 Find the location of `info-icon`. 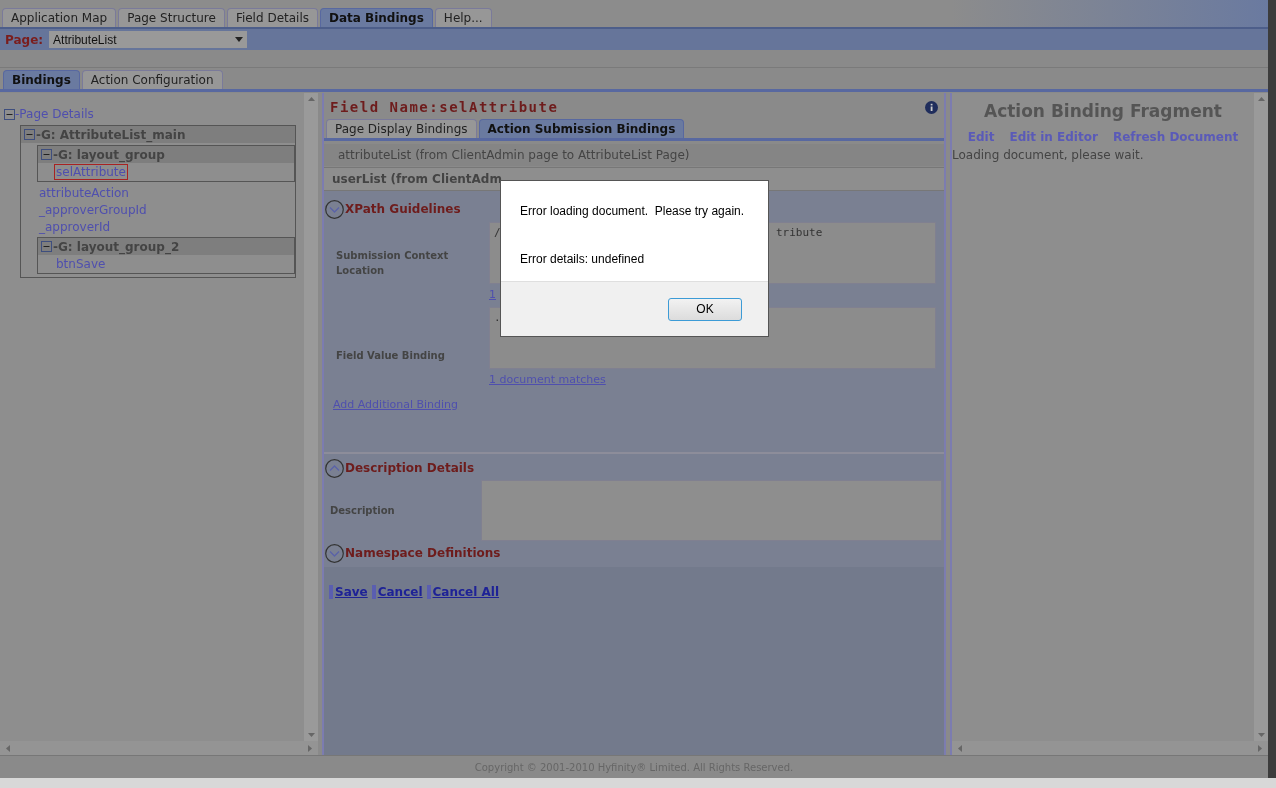

info-icon is located at coordinates (931, 107).